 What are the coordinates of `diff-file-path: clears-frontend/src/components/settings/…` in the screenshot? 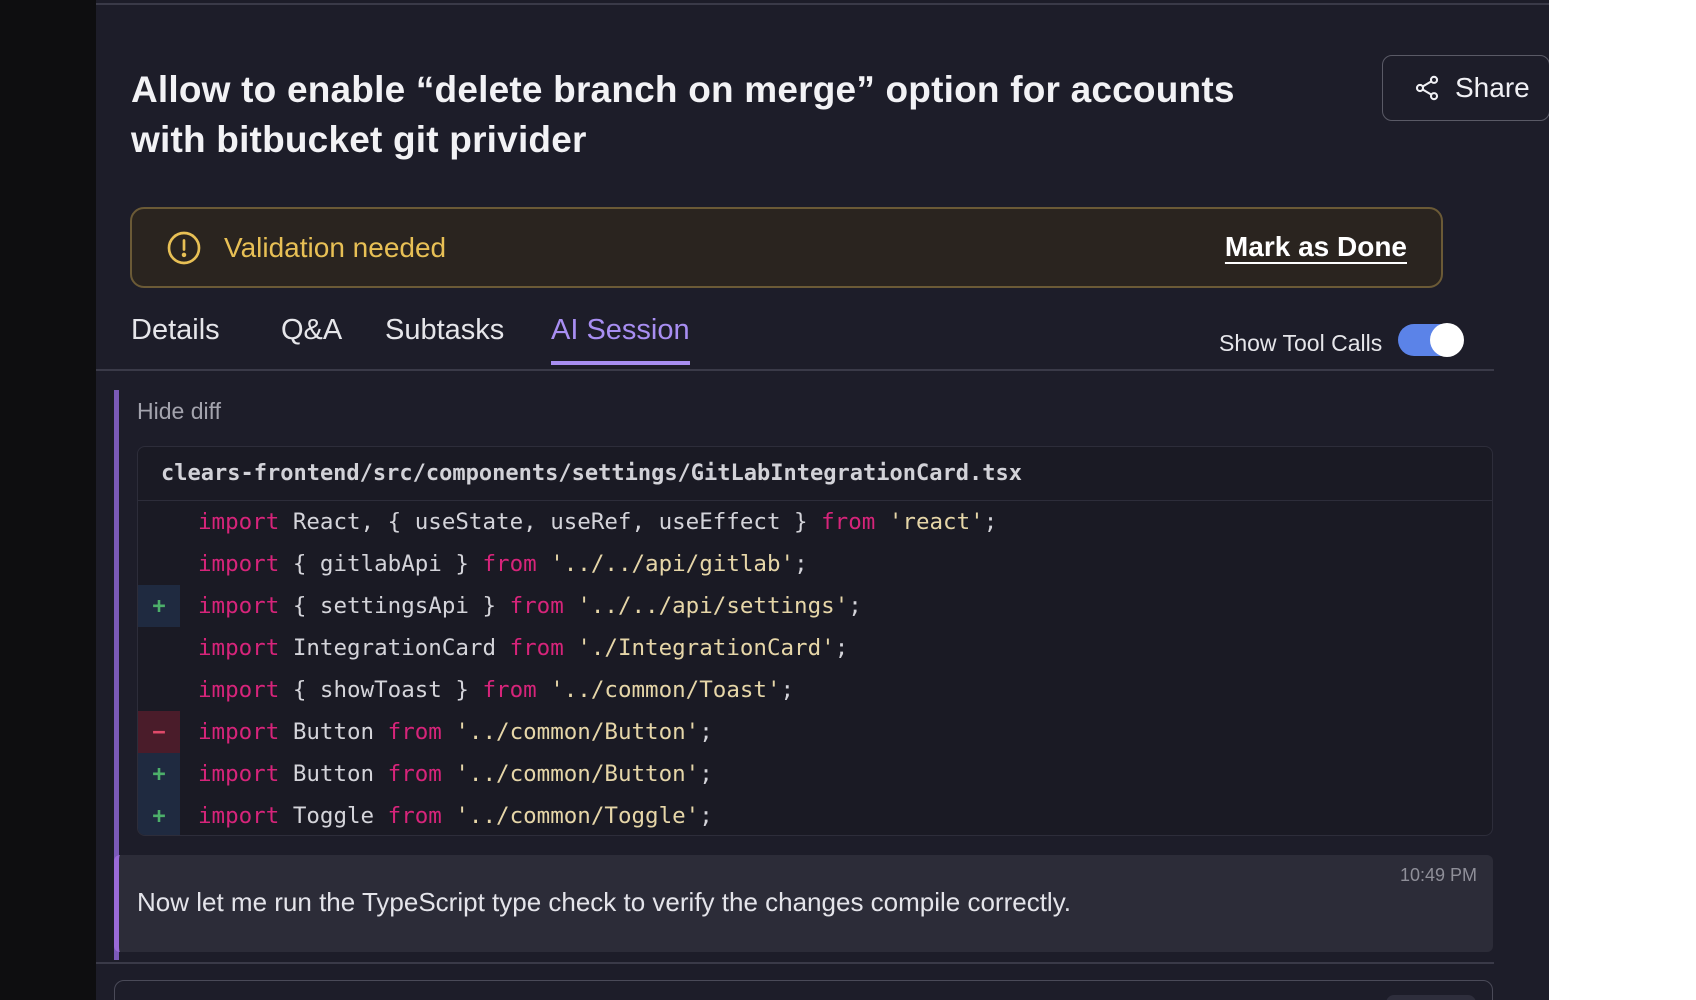 It's located at (815, 474).